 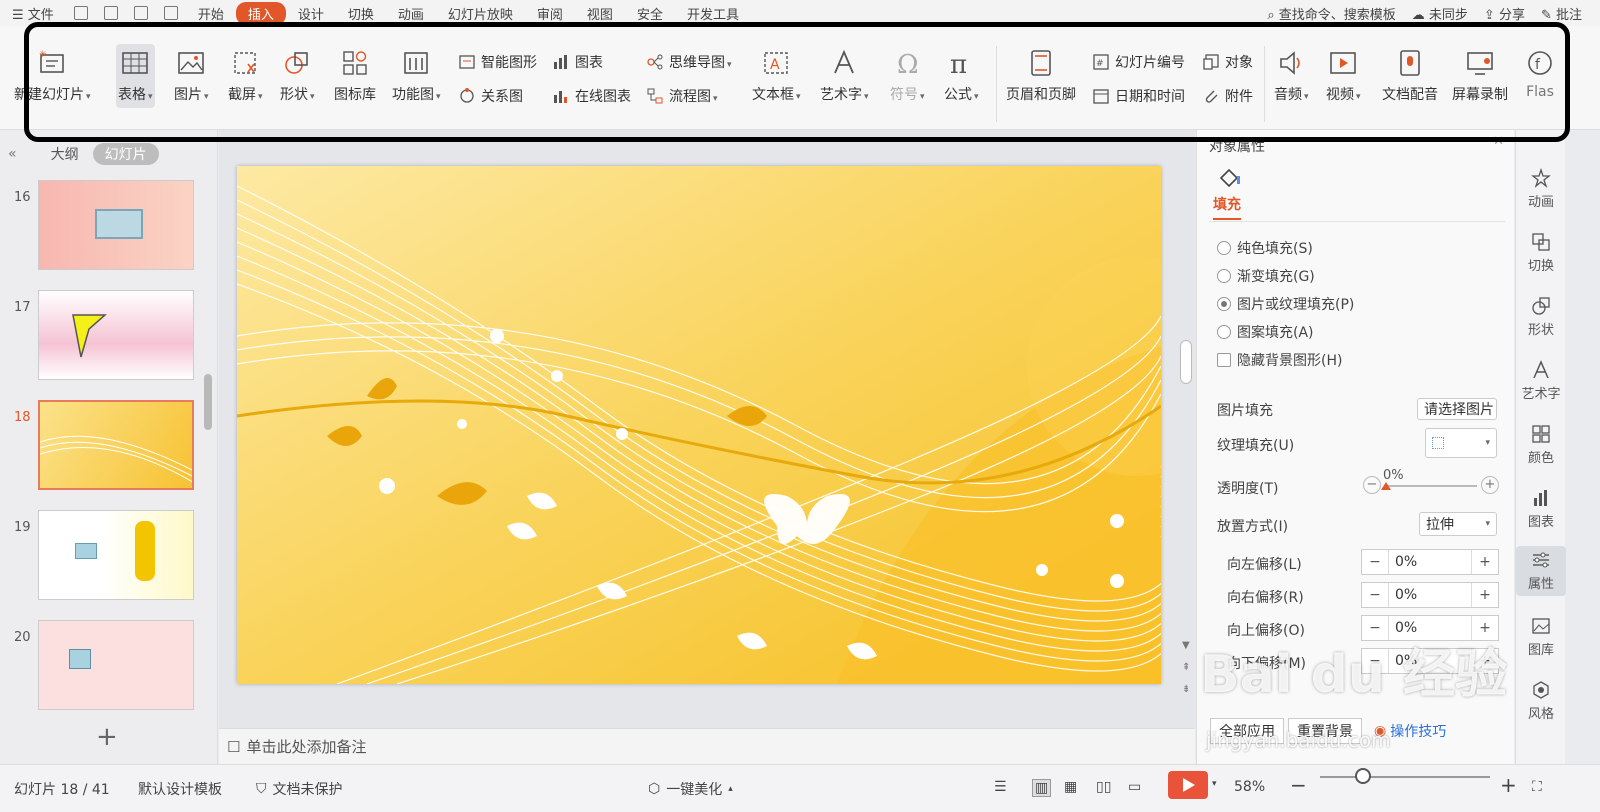 What do you see at coordinates (1498, 141) in the screenshot?
I see `close-icon: ✕` at bounding box center [1498, 141].